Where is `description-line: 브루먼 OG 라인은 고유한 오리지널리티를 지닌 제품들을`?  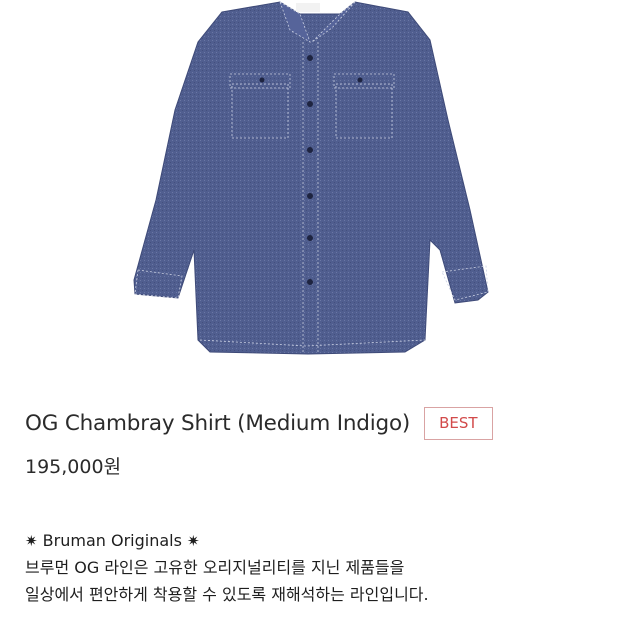
description-line: 브루먼 OG 라인은 고유한 오리지널리티를 지닌 제품들을 is located at coordinates (215, 567).